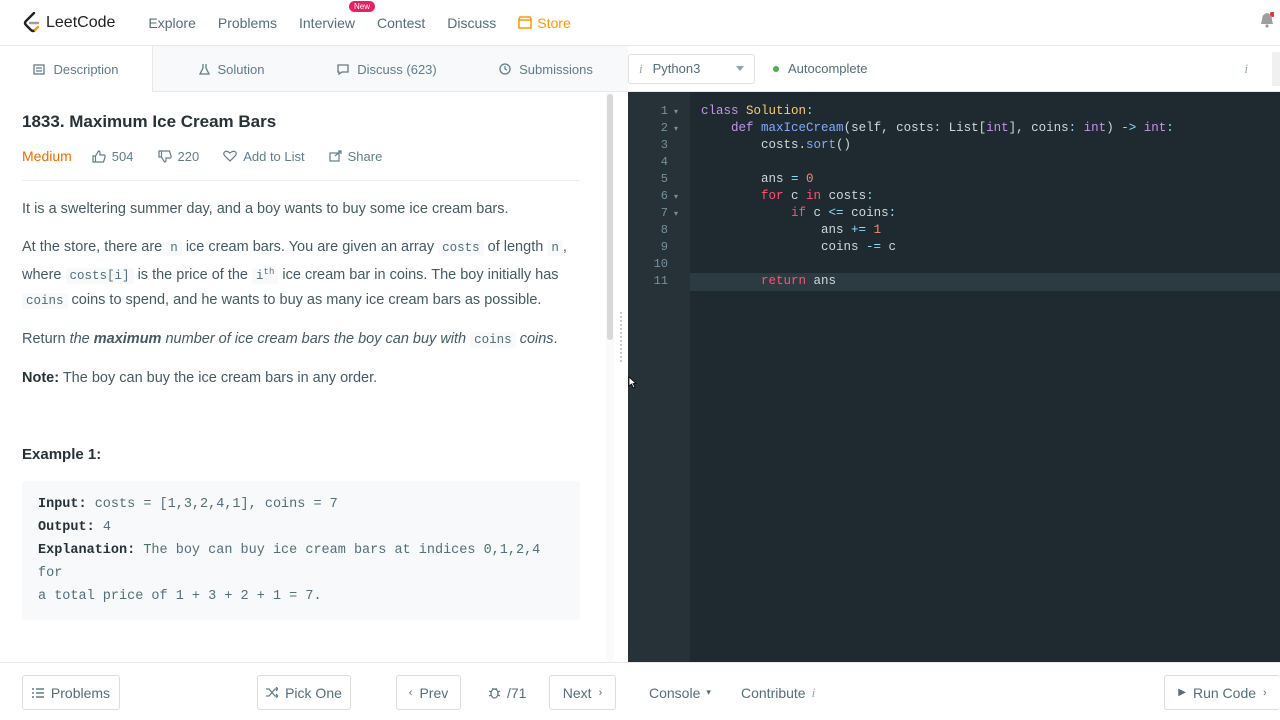 This screenshot has height=720, width=1280. What do you see at coordinates (610, 217) in the screenshot?
I see `scrollbar-thumb` at bounding box center [610, 217].